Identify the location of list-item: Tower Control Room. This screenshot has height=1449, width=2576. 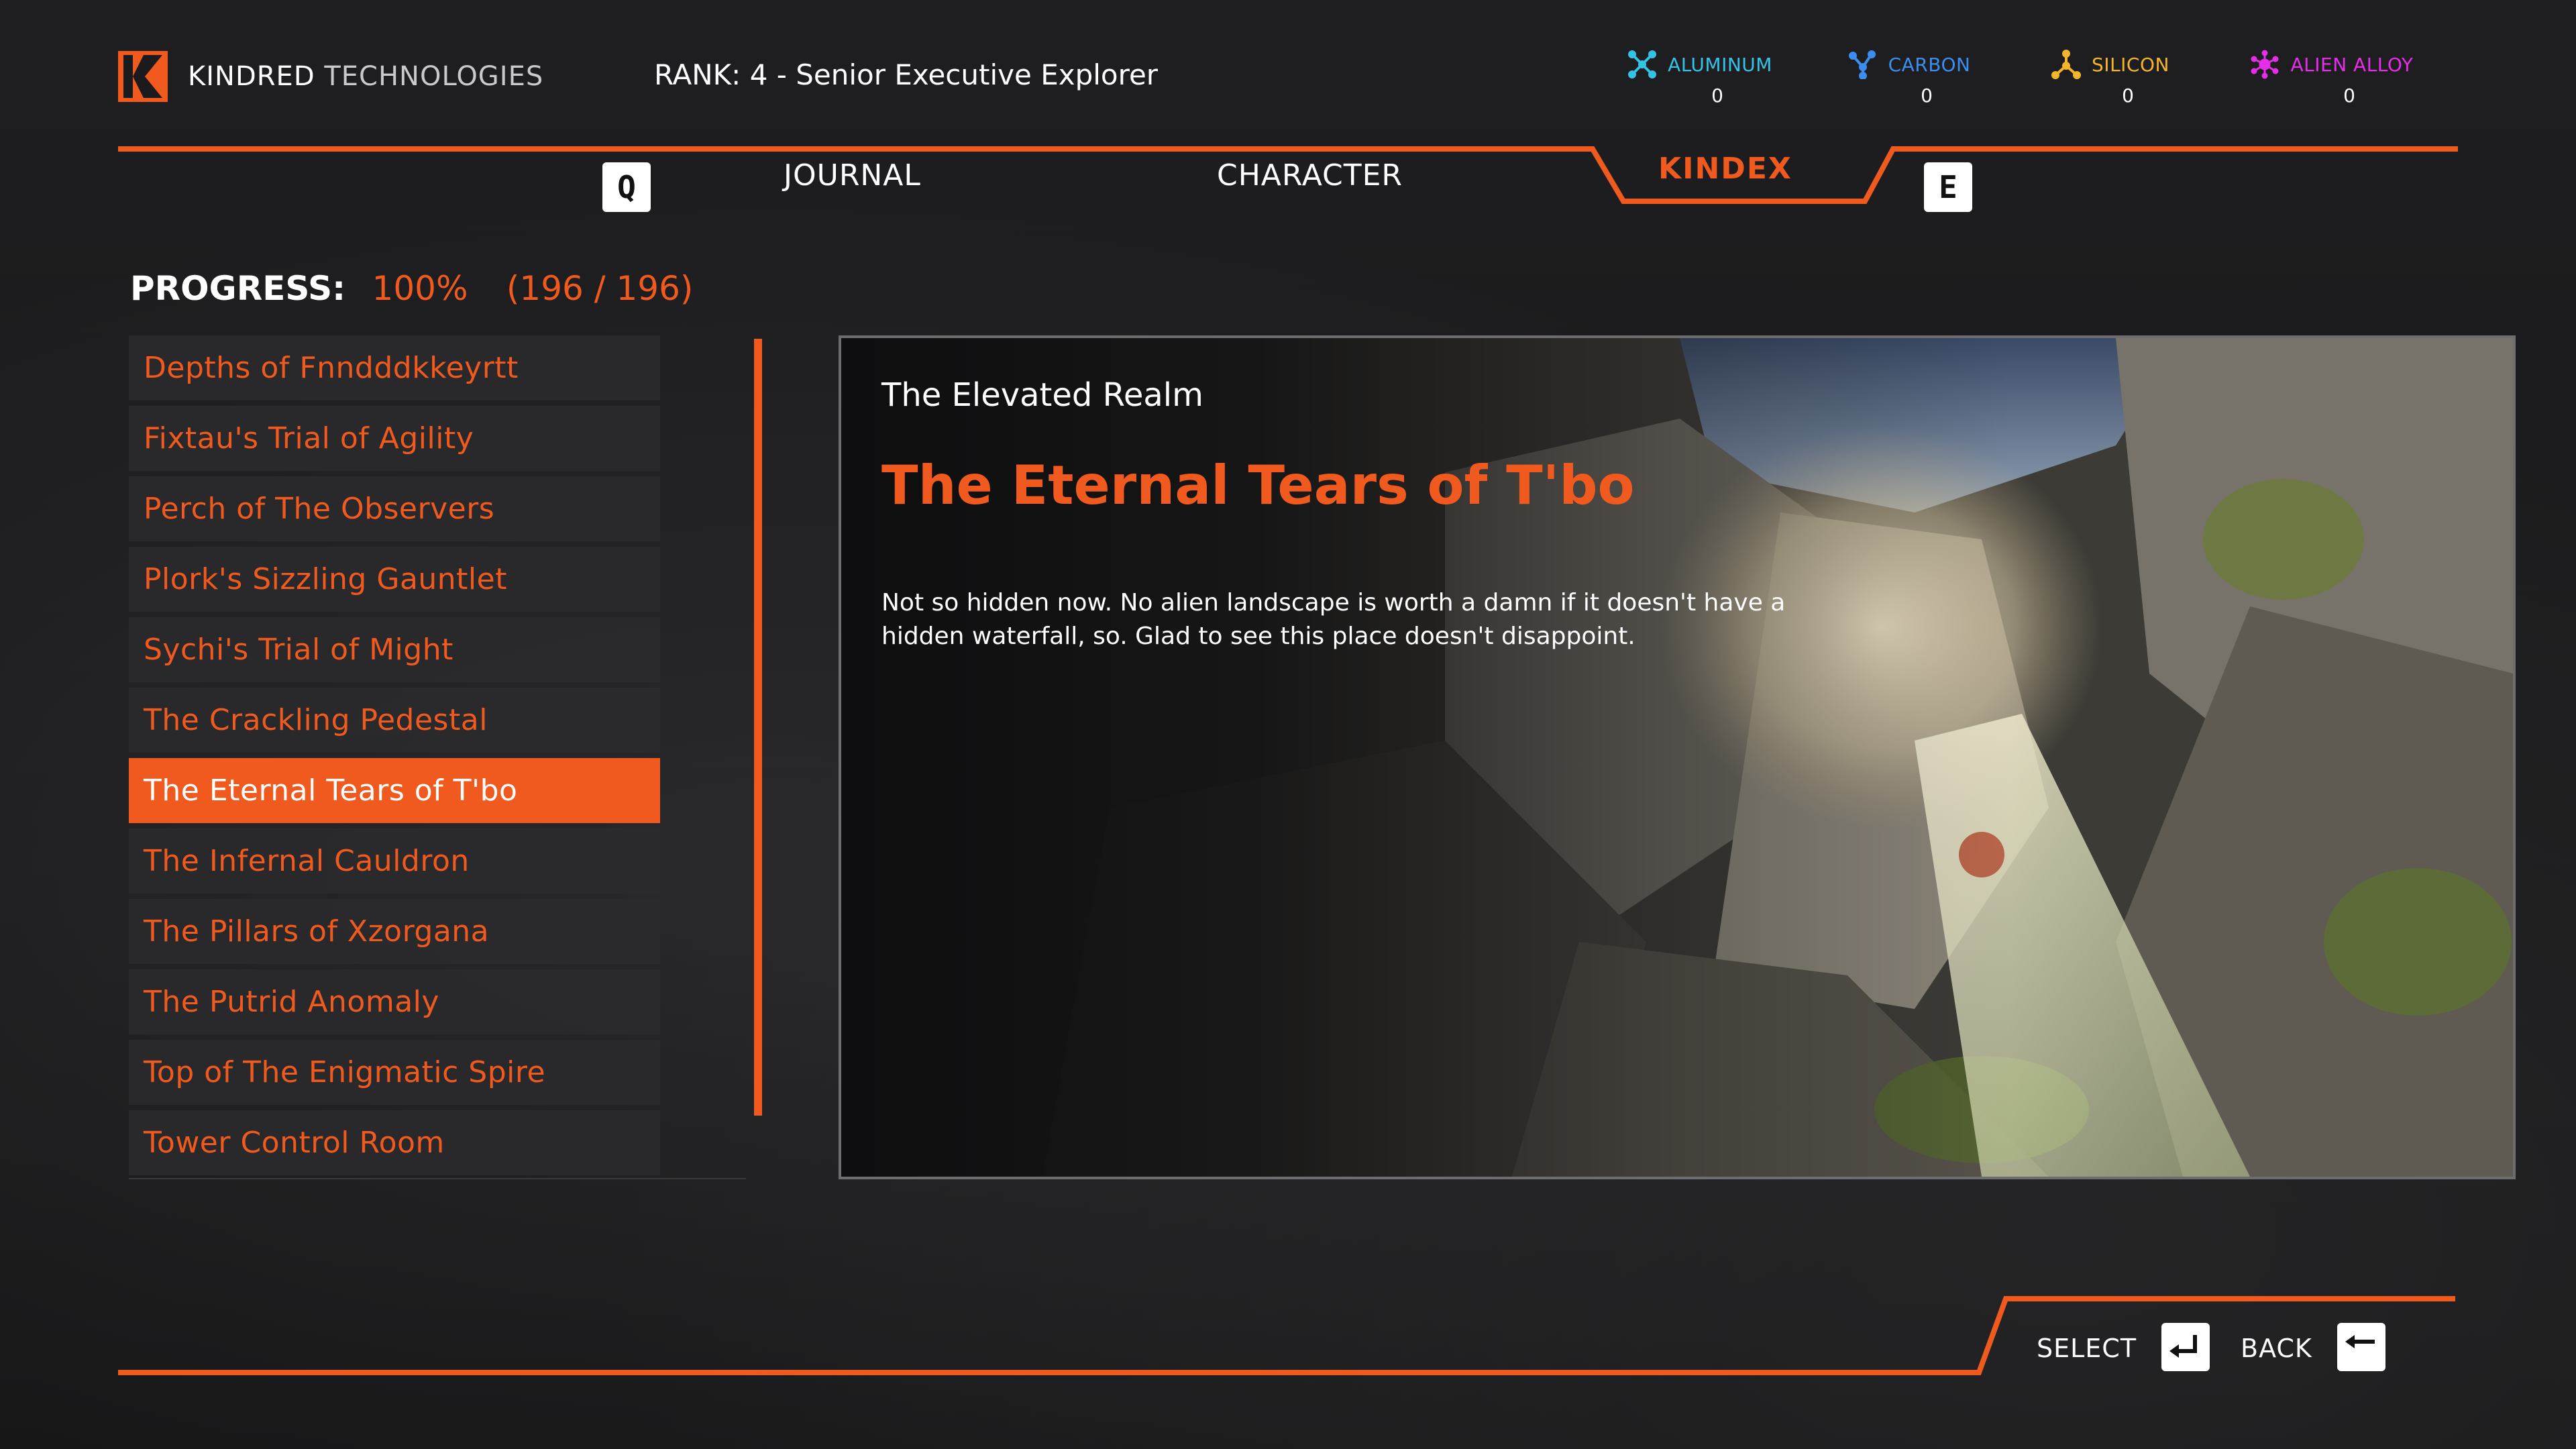
(394, 1142).